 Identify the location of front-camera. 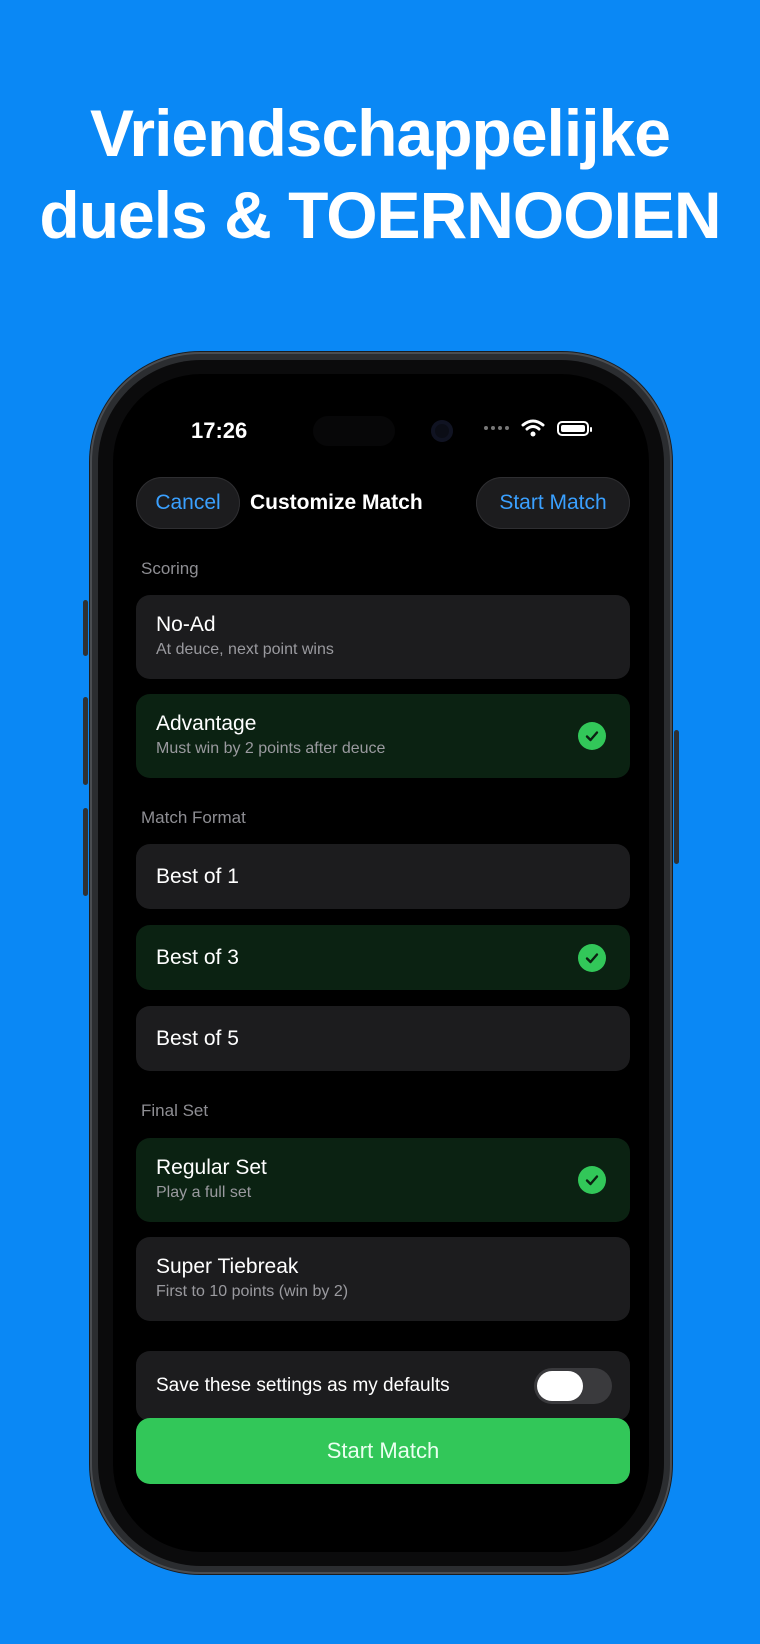
(442, 431).